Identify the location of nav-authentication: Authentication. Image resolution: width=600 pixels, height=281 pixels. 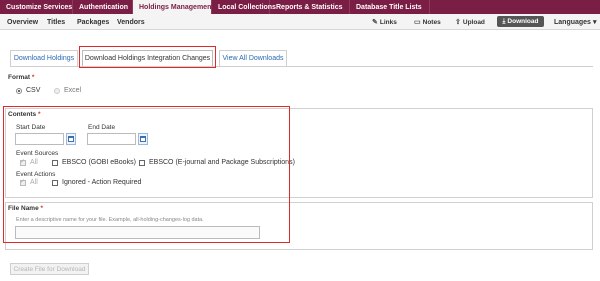
(103, 7).